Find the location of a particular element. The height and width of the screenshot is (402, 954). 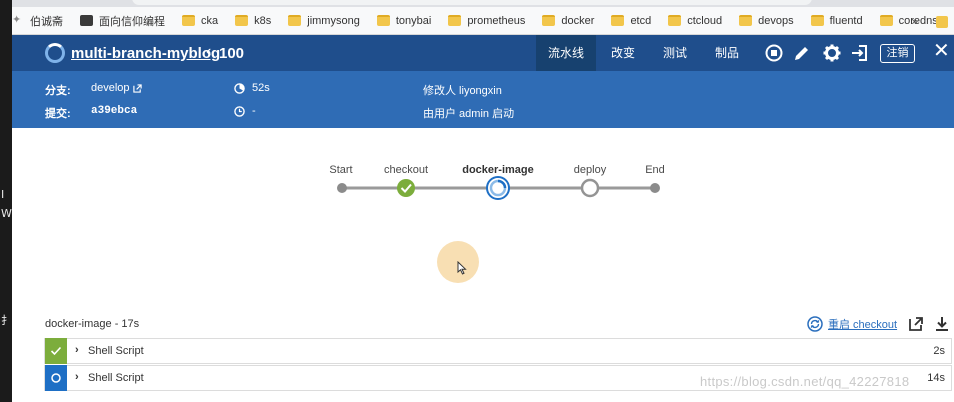

restart-icon is located at coordinates (815, 324).